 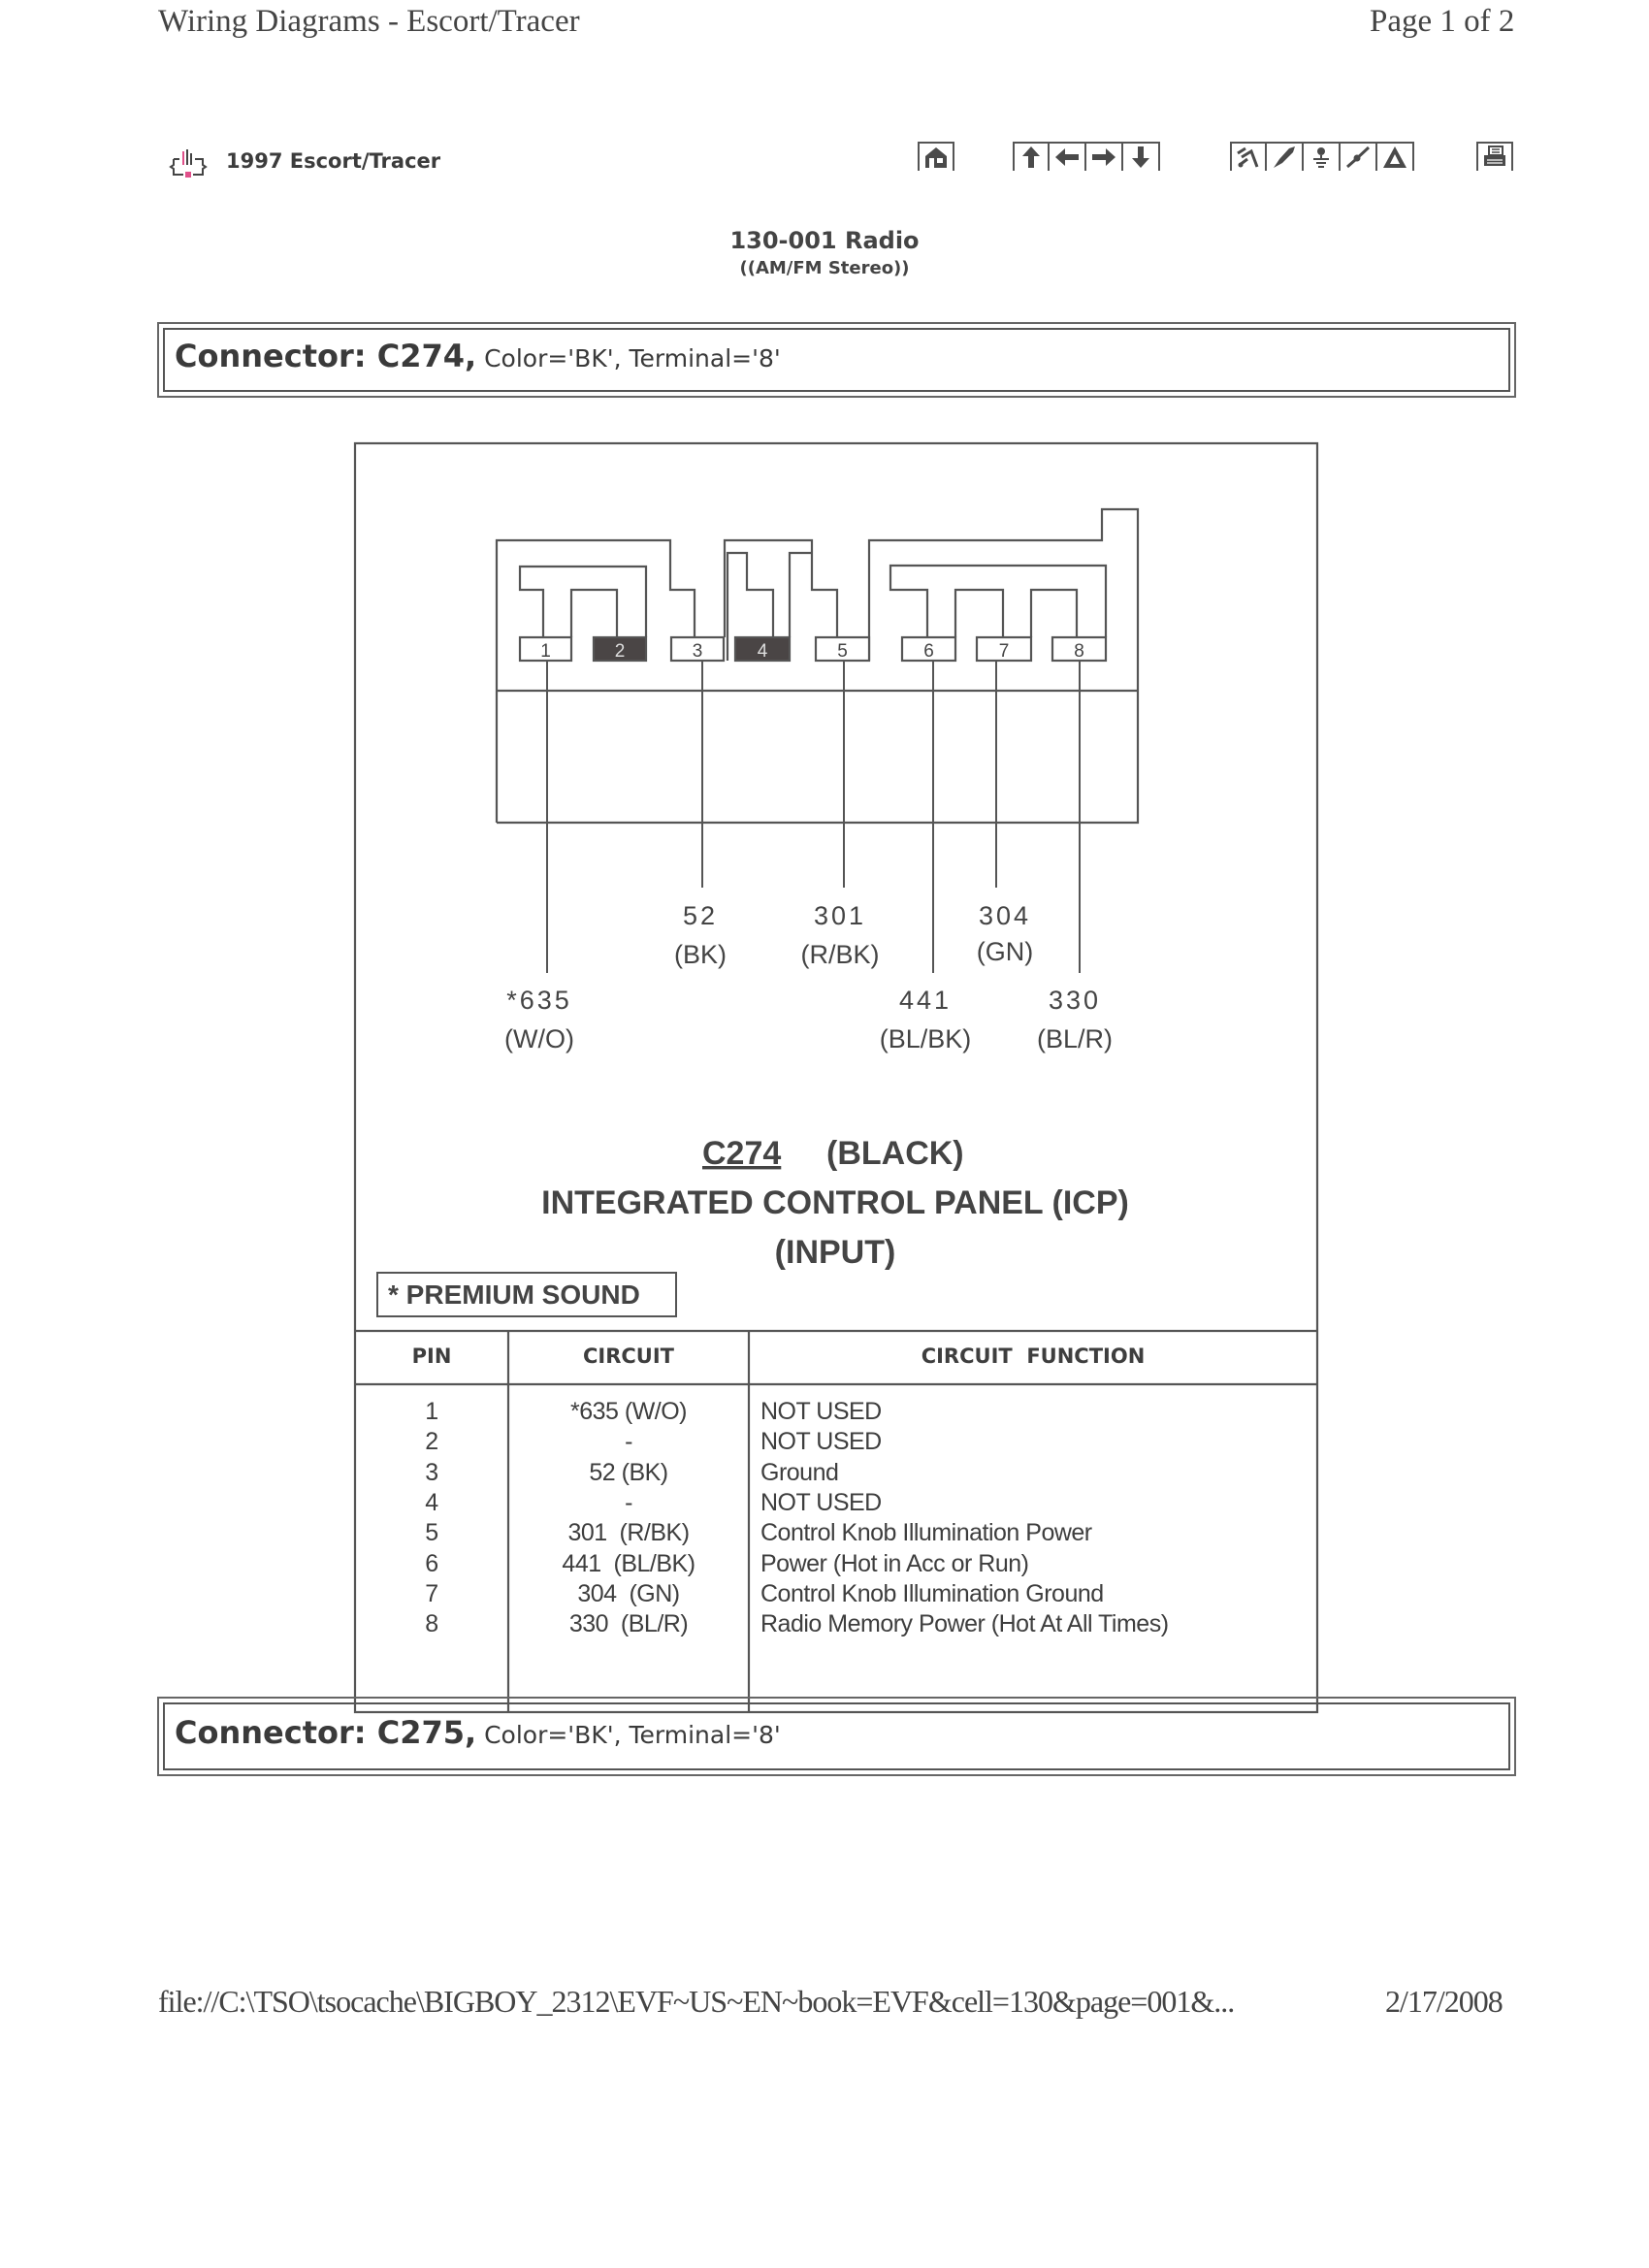 What do you see at coordinates (1005, 915) in the screenshot?
I see `wire-circuit-number: 304` at bounding box center [1005, 915].